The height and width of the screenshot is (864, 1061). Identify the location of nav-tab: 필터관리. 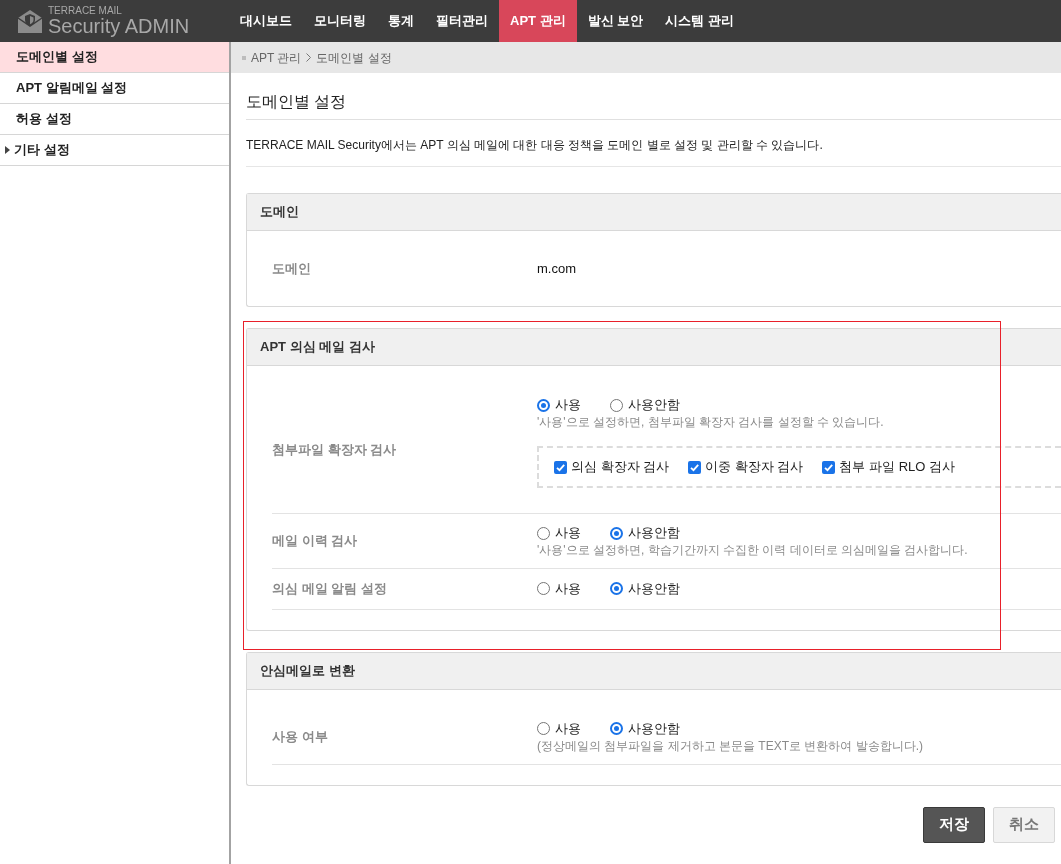
(462, 21).